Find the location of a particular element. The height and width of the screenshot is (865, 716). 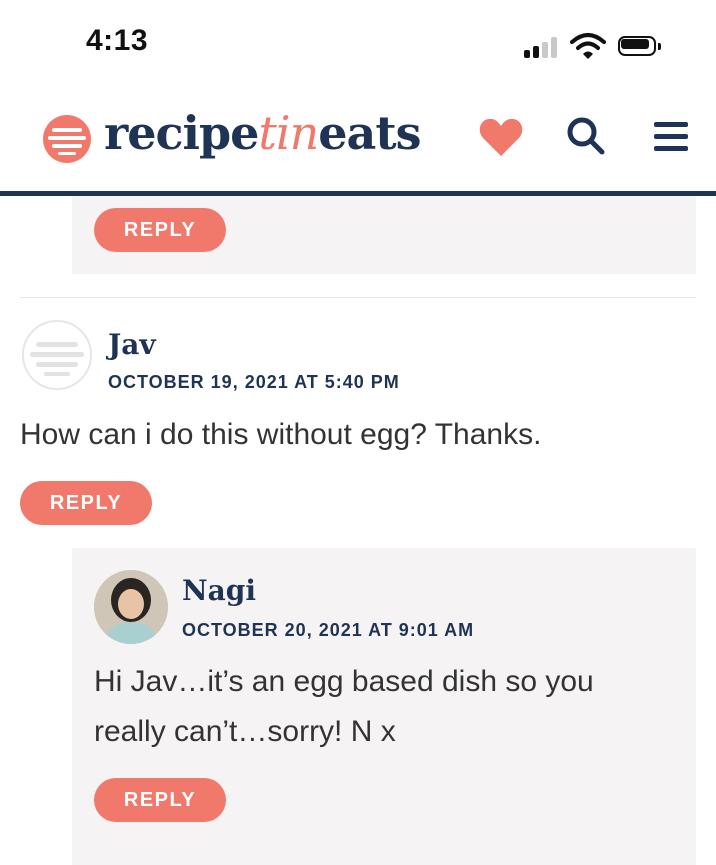

cellular-signal-icon is located at coordinates (542, 47).